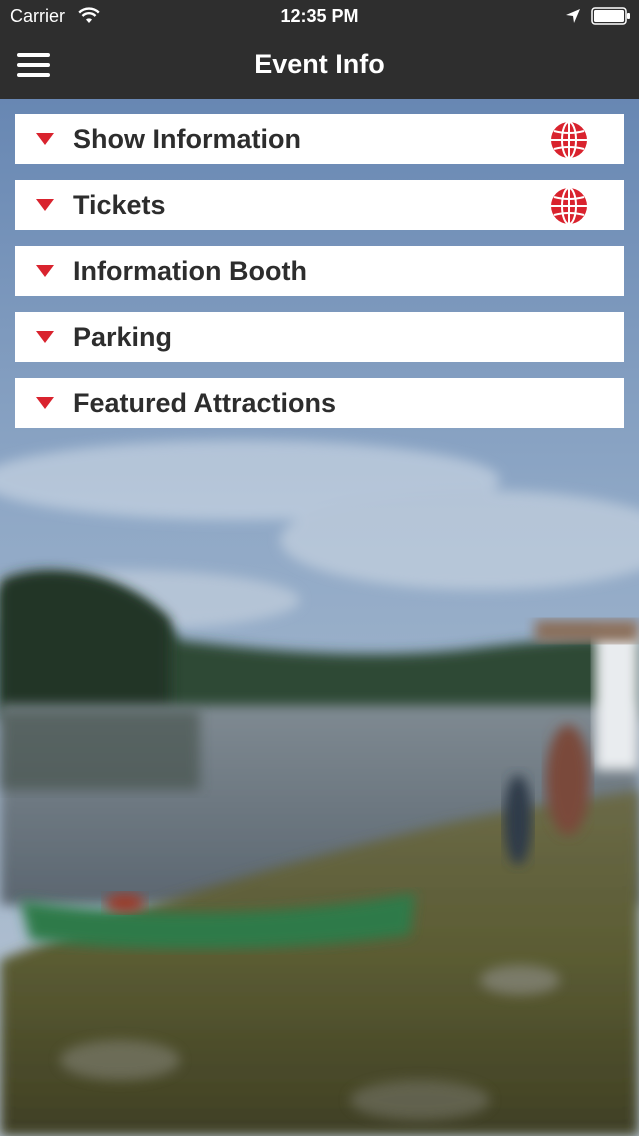  What do you see at coordinates (190, 271) in the screenshot?
I see `accordion-item-label: Information Booth` at bounding box center [190, 271].